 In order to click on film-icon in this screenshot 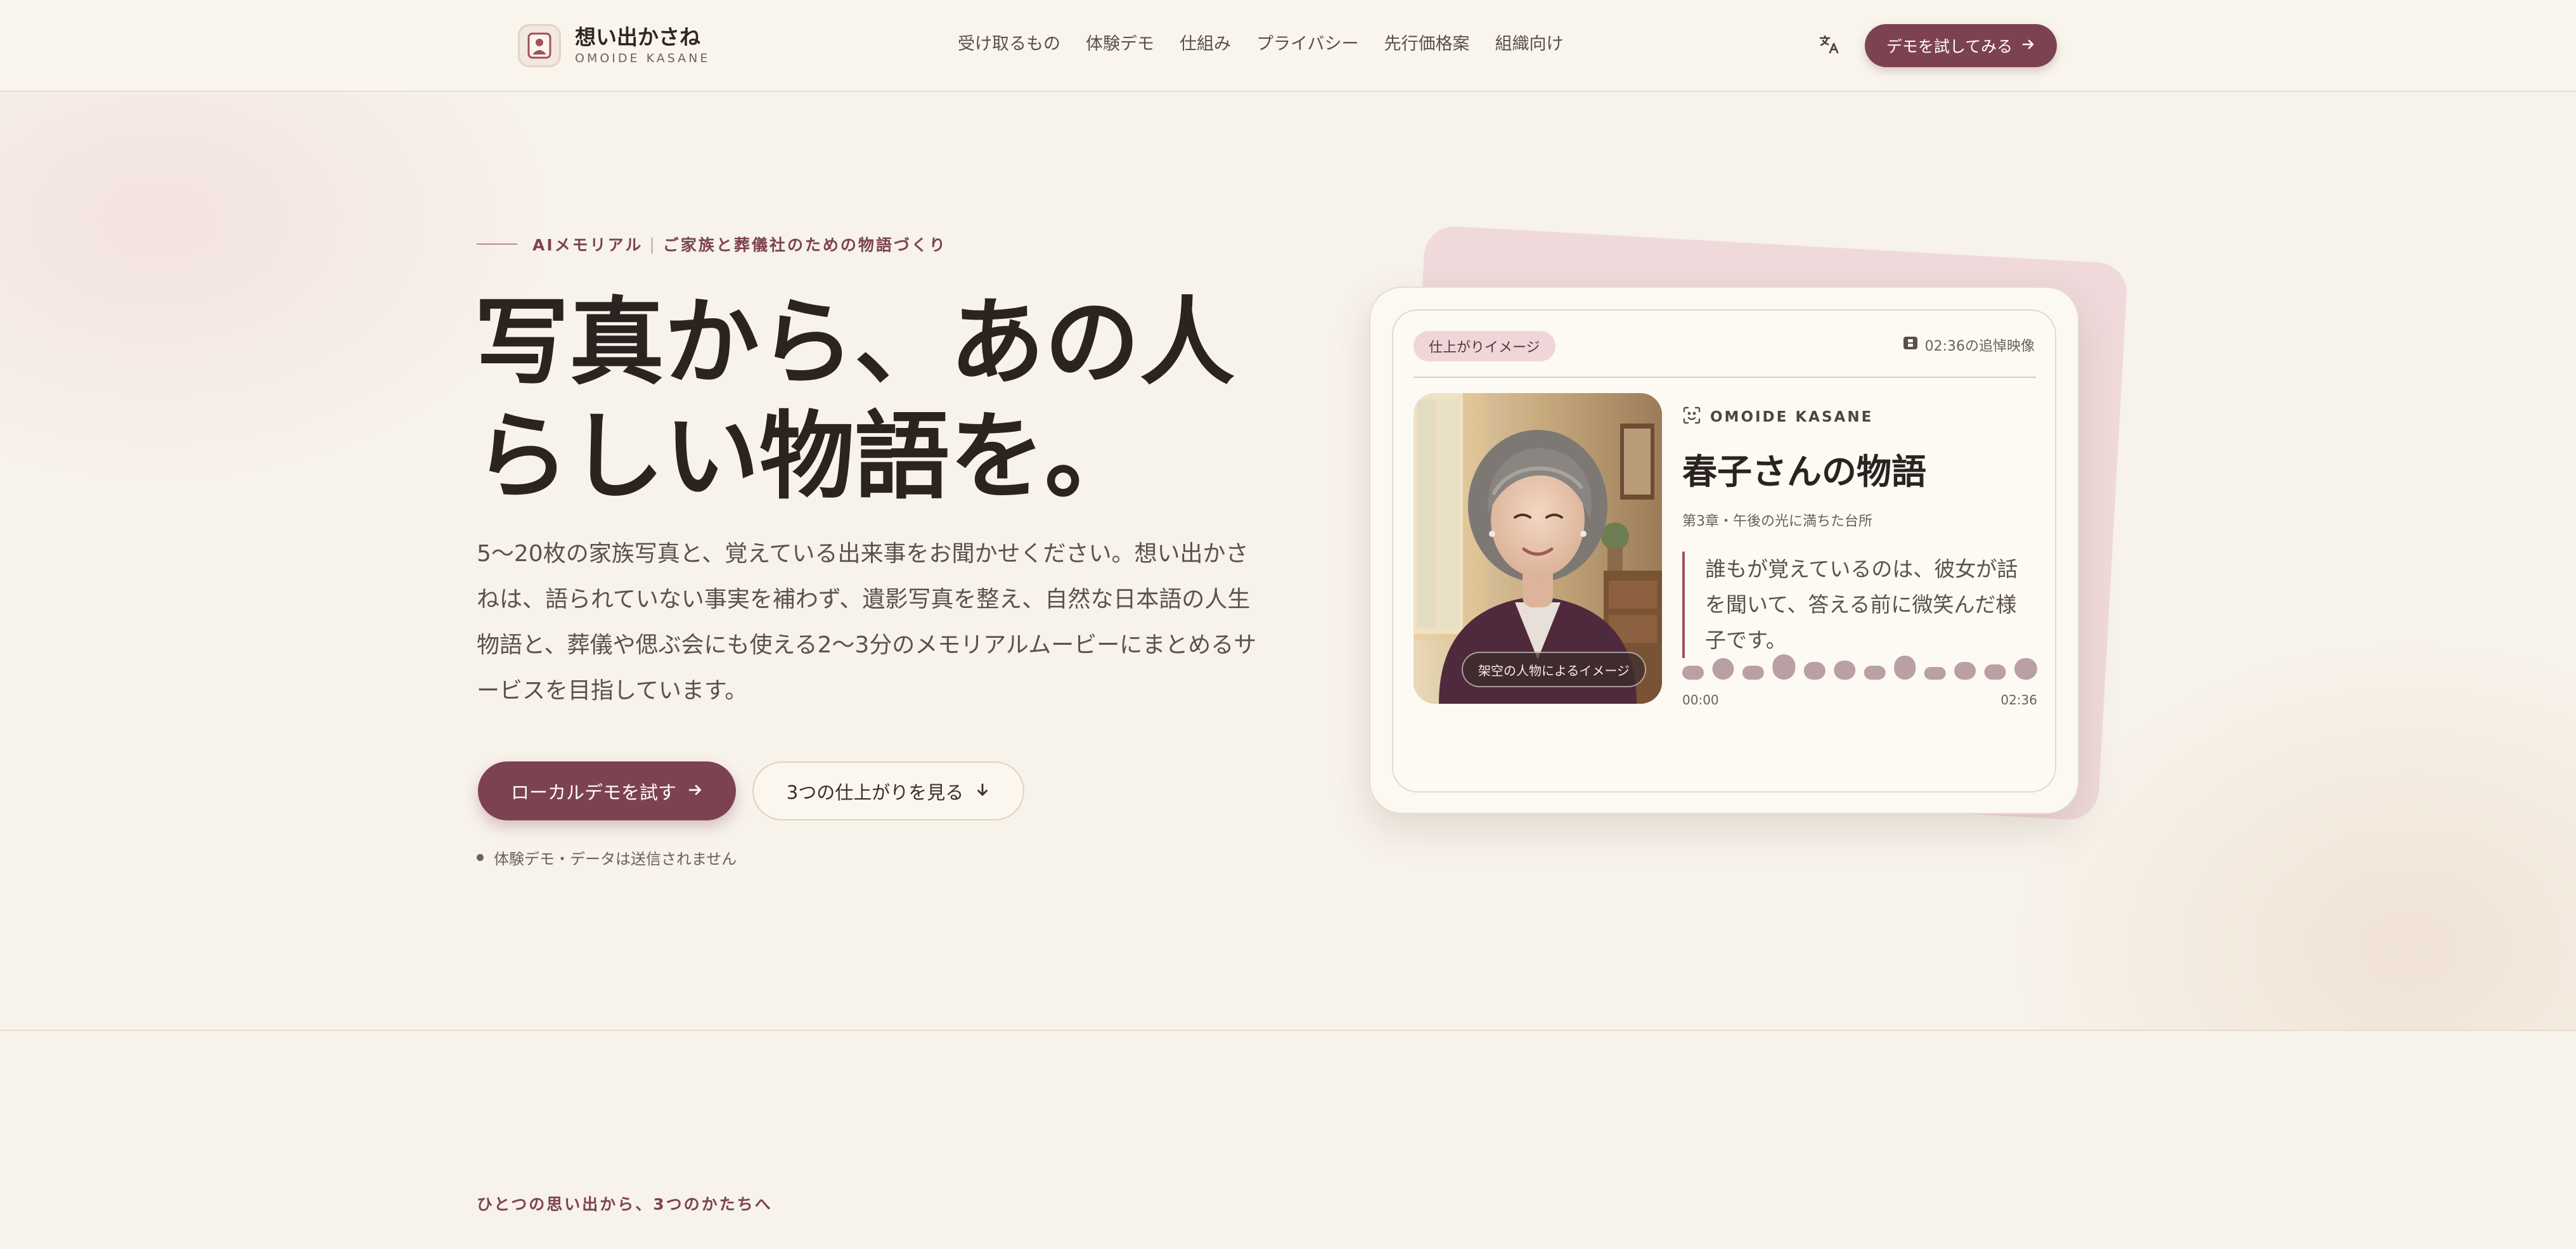, I will do `click(1910, 345)`.